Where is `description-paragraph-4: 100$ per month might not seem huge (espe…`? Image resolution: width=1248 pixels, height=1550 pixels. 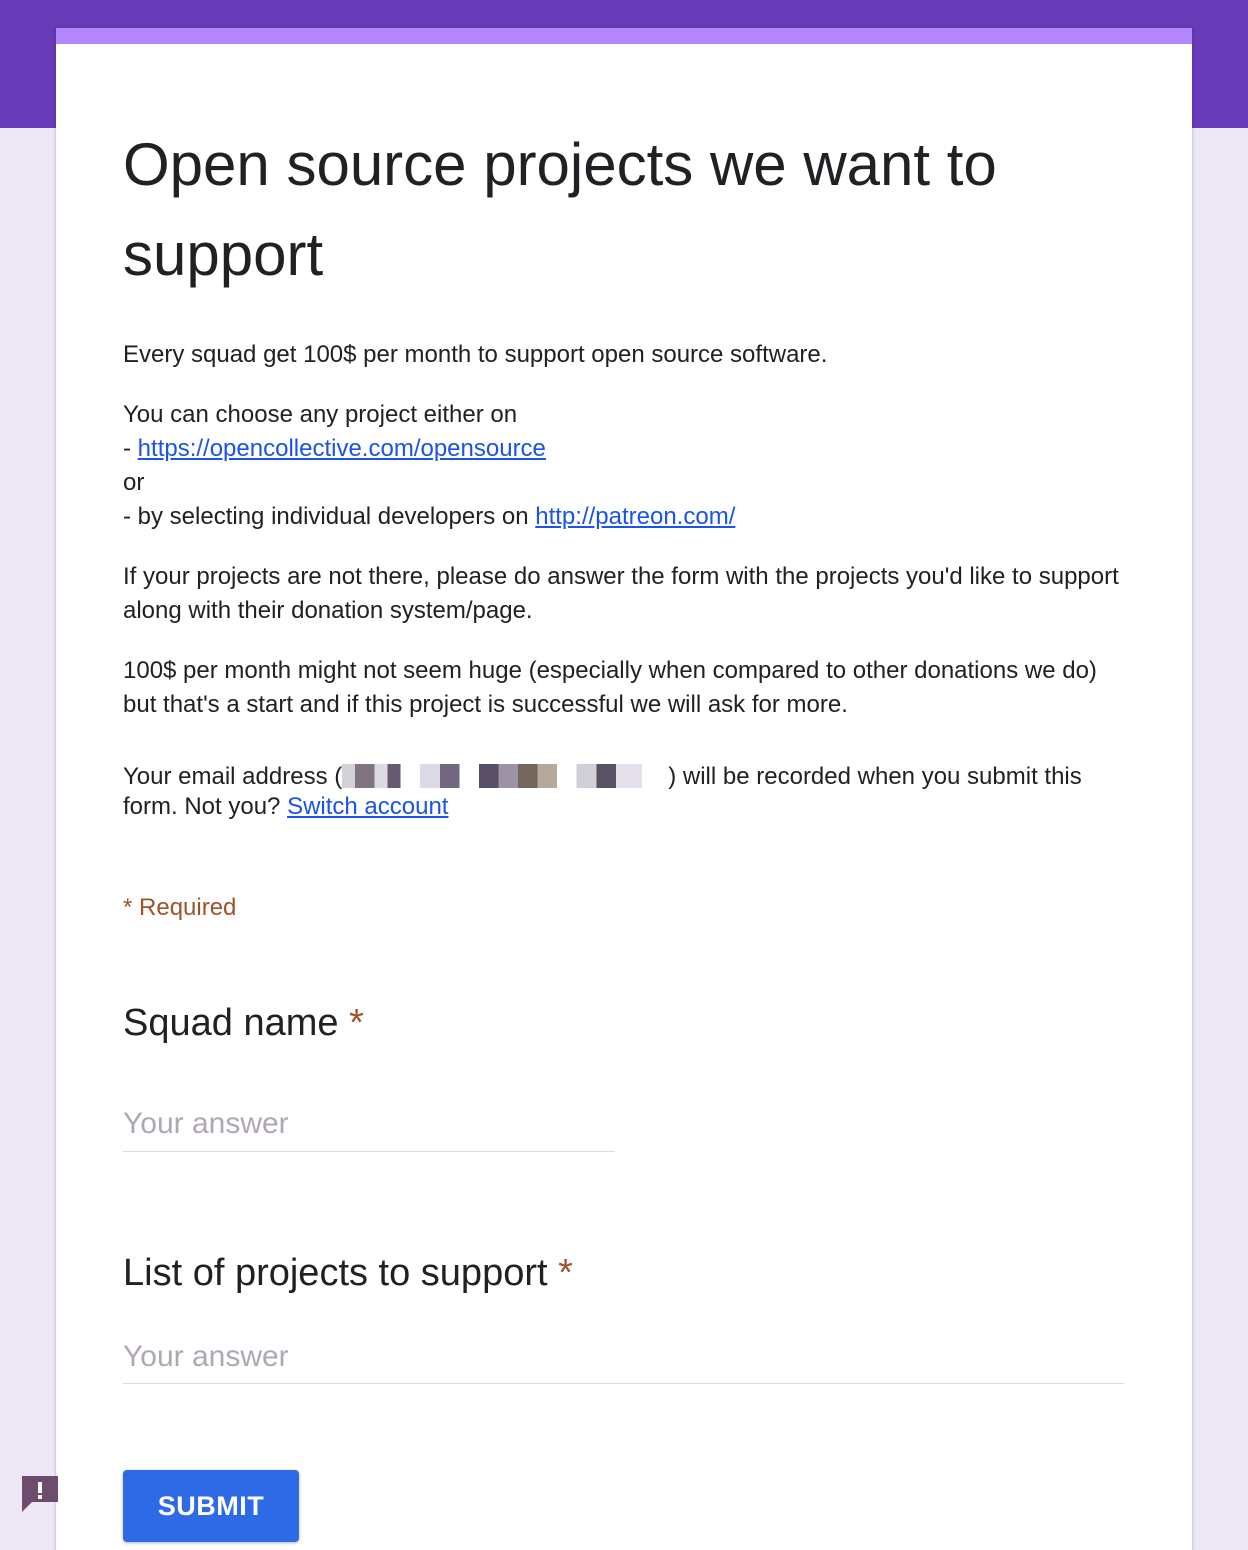
description-paragraph-4: 100$ per month might not seem huge (espe… is located at coordinates (610, 687).